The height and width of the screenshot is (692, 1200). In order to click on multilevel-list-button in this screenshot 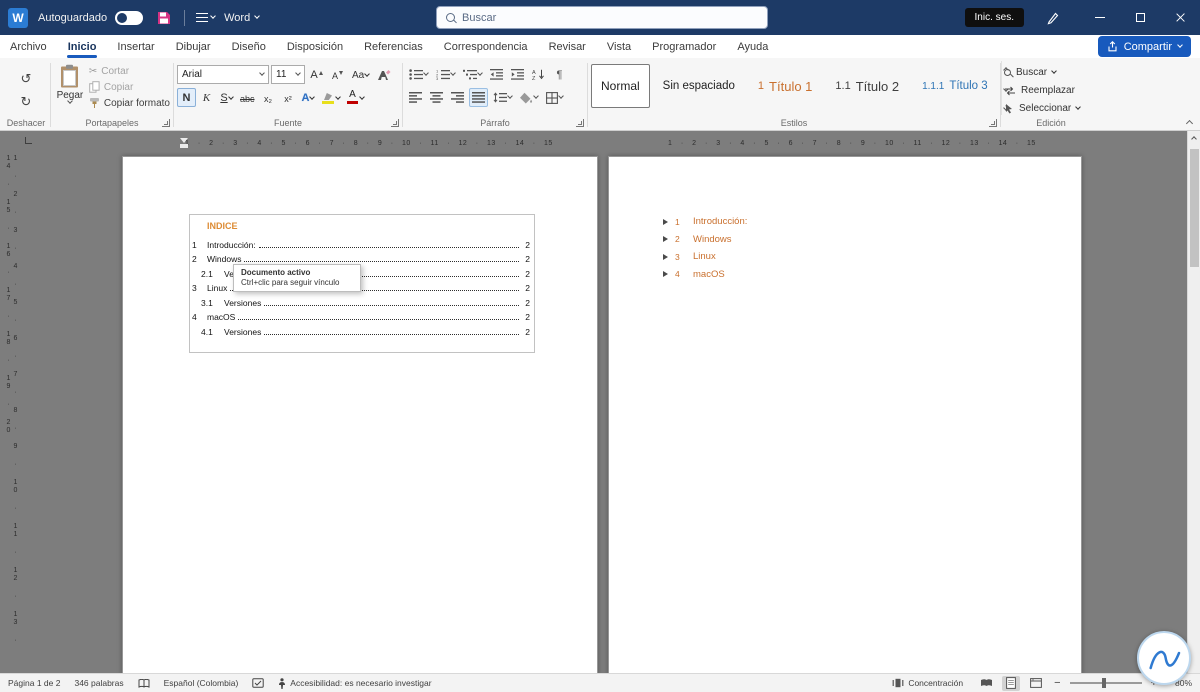, I will do `click(472, 74)`.